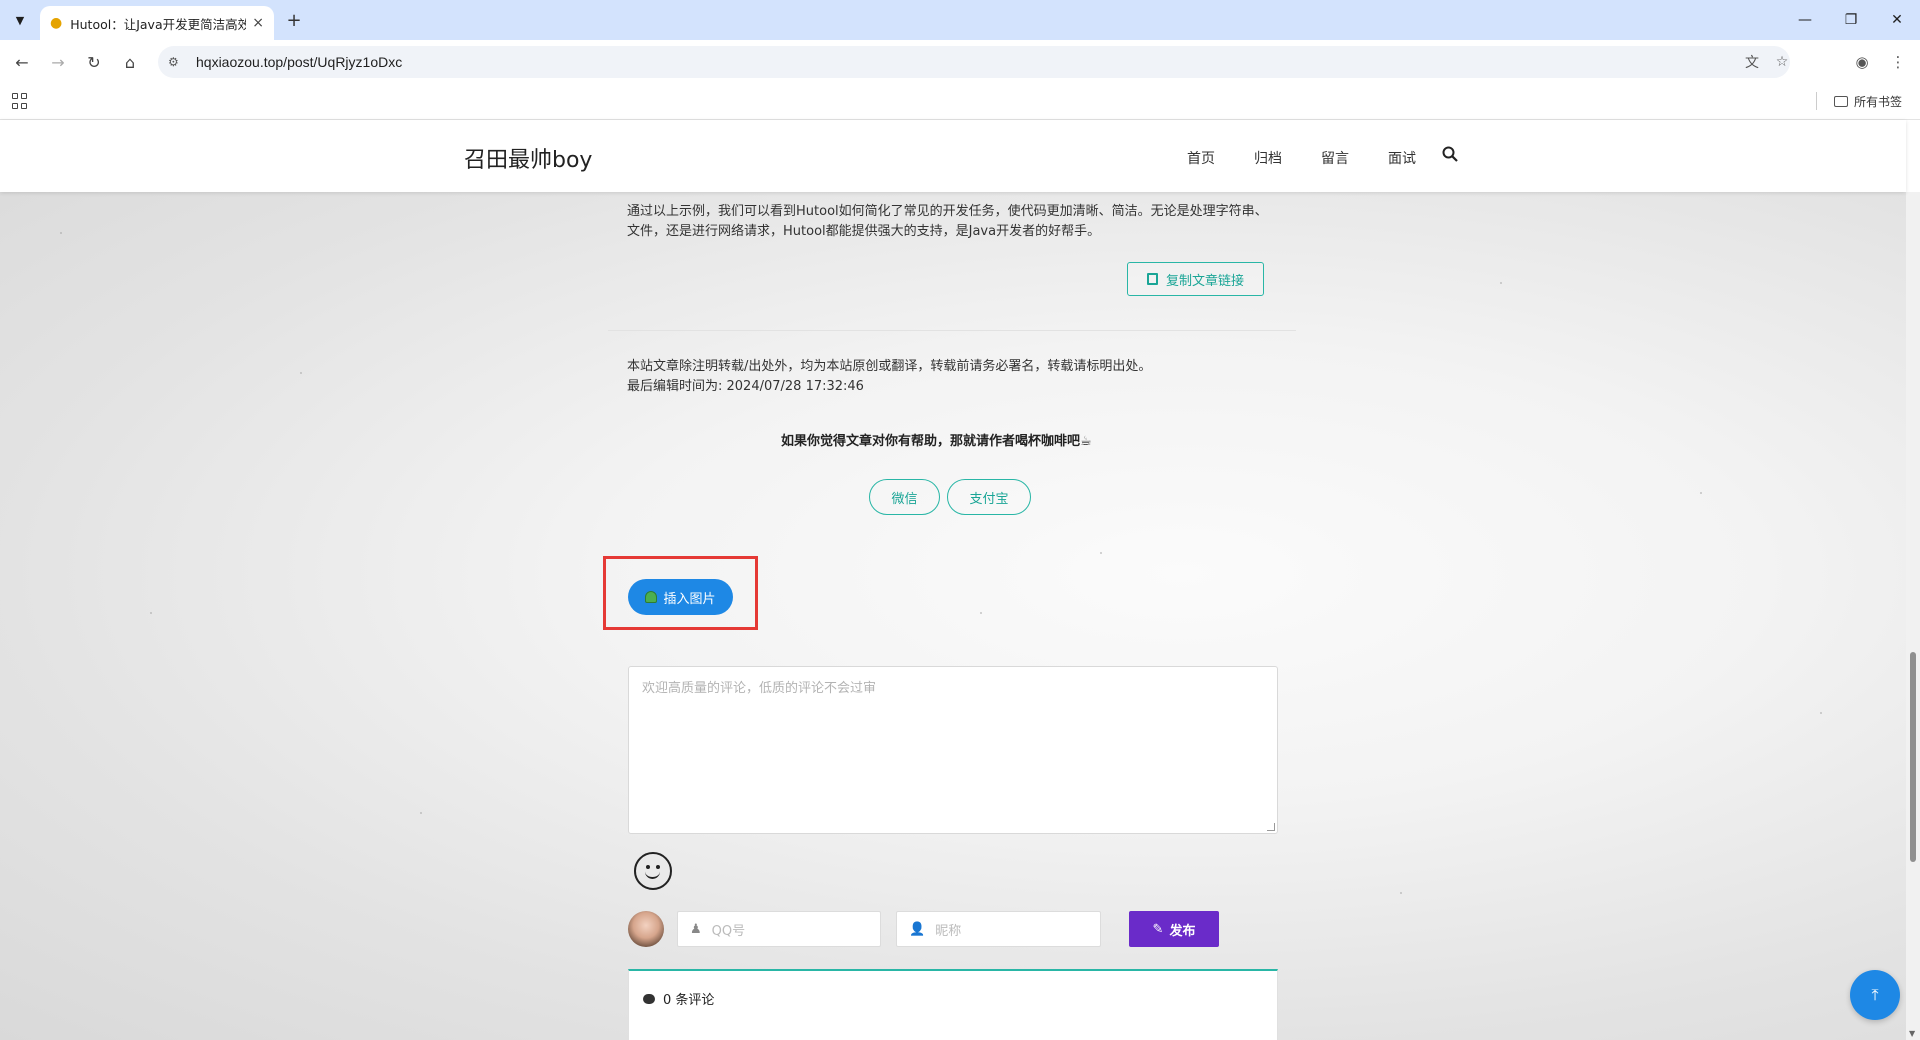  What do you see at coordinates (728, 931) in the screenshot?
I see `qq-placeholder: QQ号` at bounding box center [728, 931].